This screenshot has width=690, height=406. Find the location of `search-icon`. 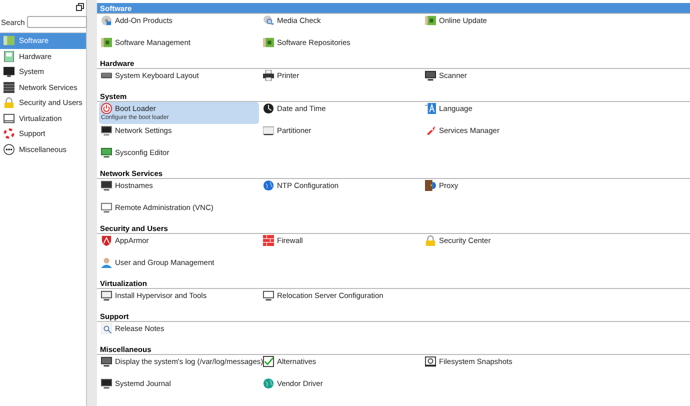

search-icon is located at coordinates (106, 328).